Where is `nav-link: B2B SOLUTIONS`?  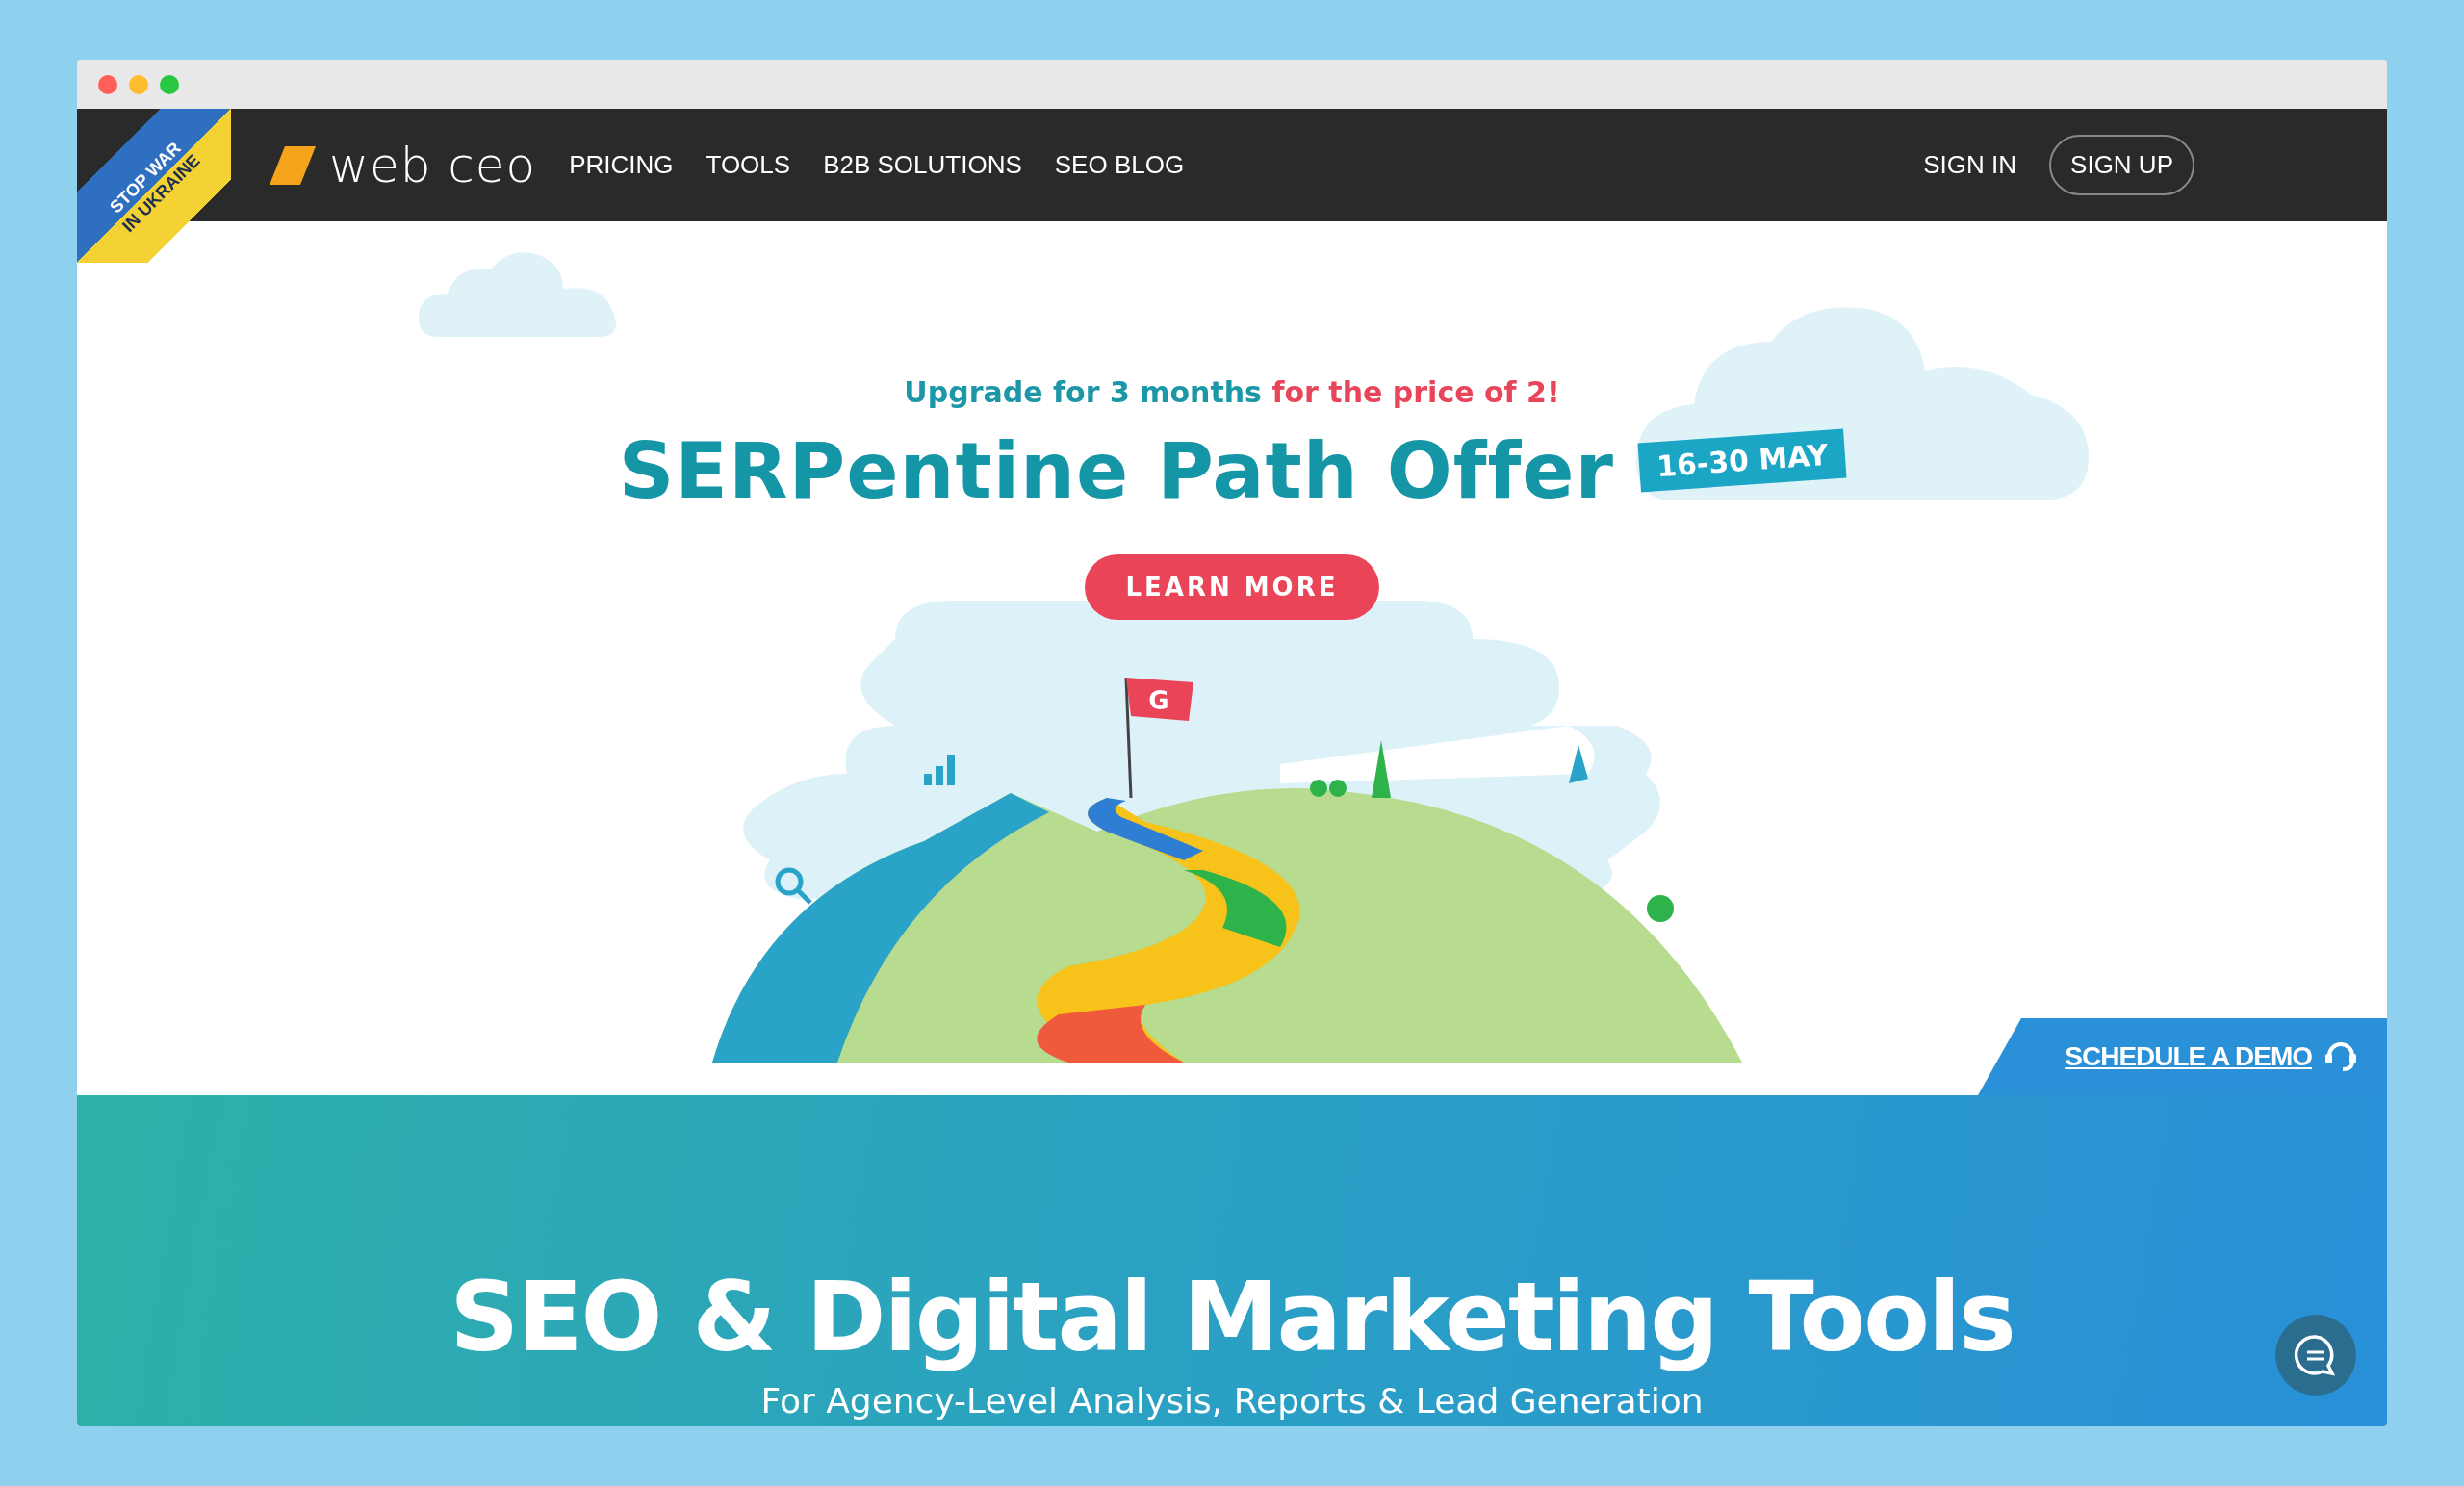 nav-link: B2B SOLUTIONS is located at coordinates (922, 165).